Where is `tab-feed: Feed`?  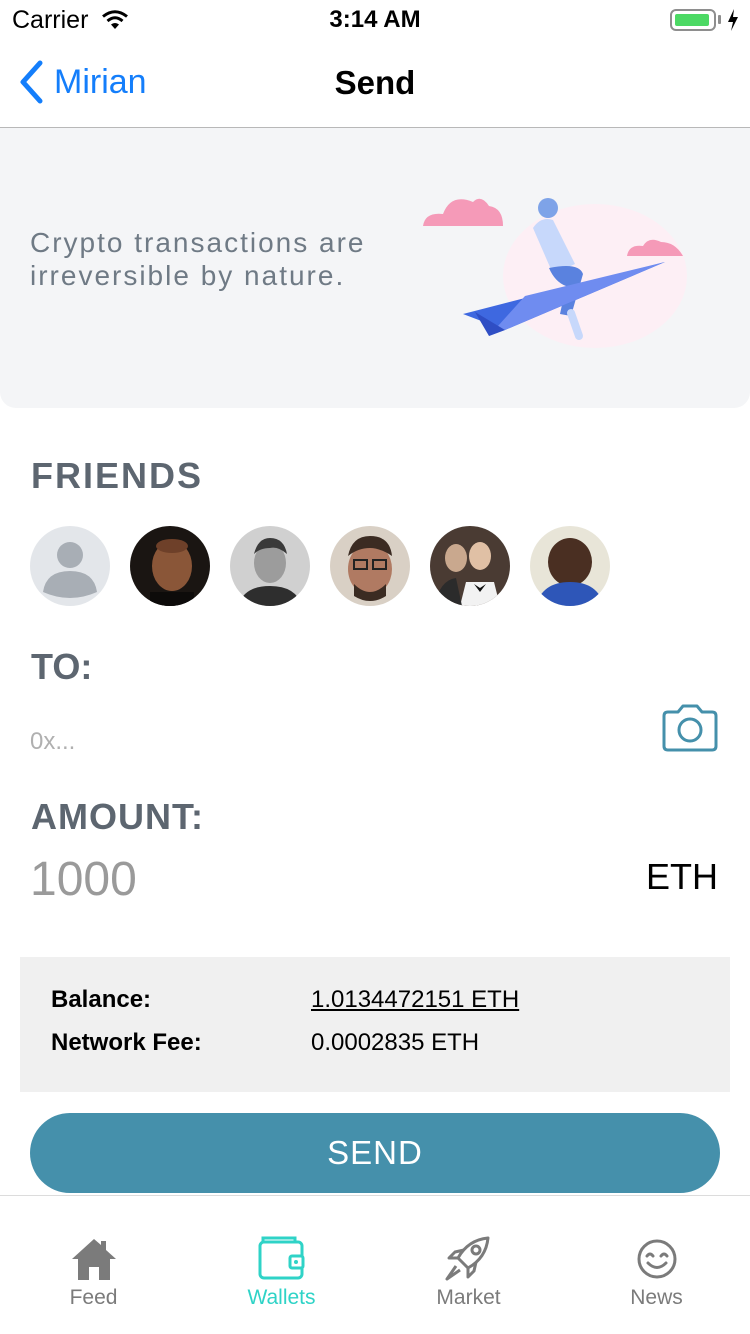 tab-feed: Feed is located at coordinates (93, 1273).